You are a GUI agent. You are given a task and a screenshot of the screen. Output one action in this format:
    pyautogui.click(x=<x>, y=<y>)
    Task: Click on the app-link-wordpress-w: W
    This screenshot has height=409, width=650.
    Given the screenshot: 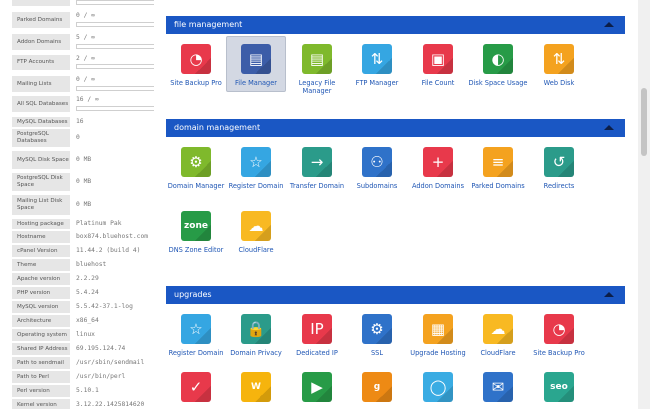 What is the action you would take?
    pyautogui.click(x=256, y=387)
    